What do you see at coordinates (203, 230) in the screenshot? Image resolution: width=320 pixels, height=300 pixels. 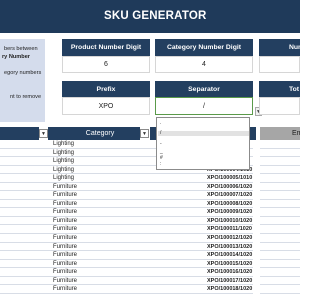 I see `sku-cell: XPO/100011/1020` at bounding box center [203, 230].